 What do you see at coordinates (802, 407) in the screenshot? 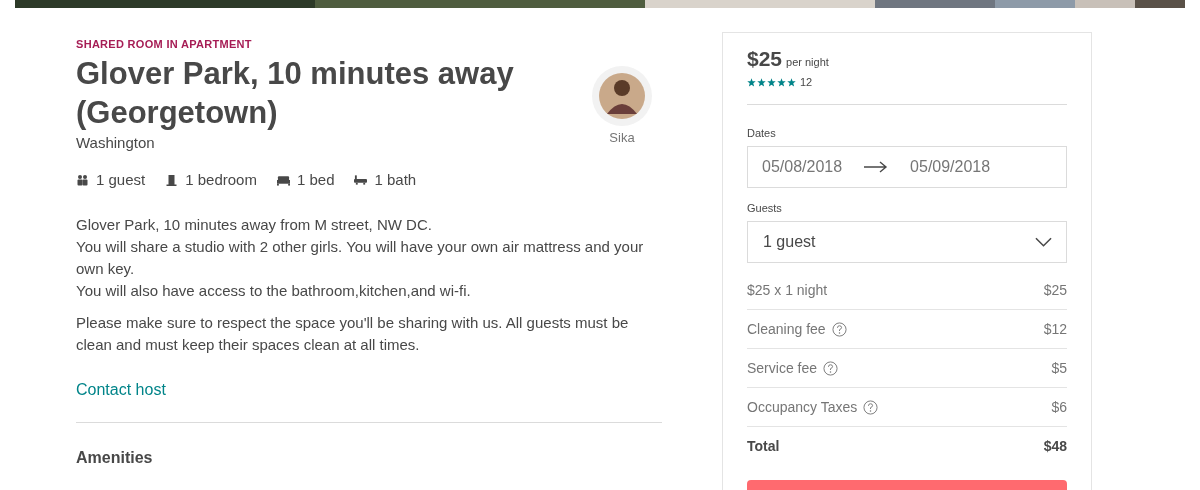
I see `fee-label: Occupancy Taxes` at bounding box center [802, 407].